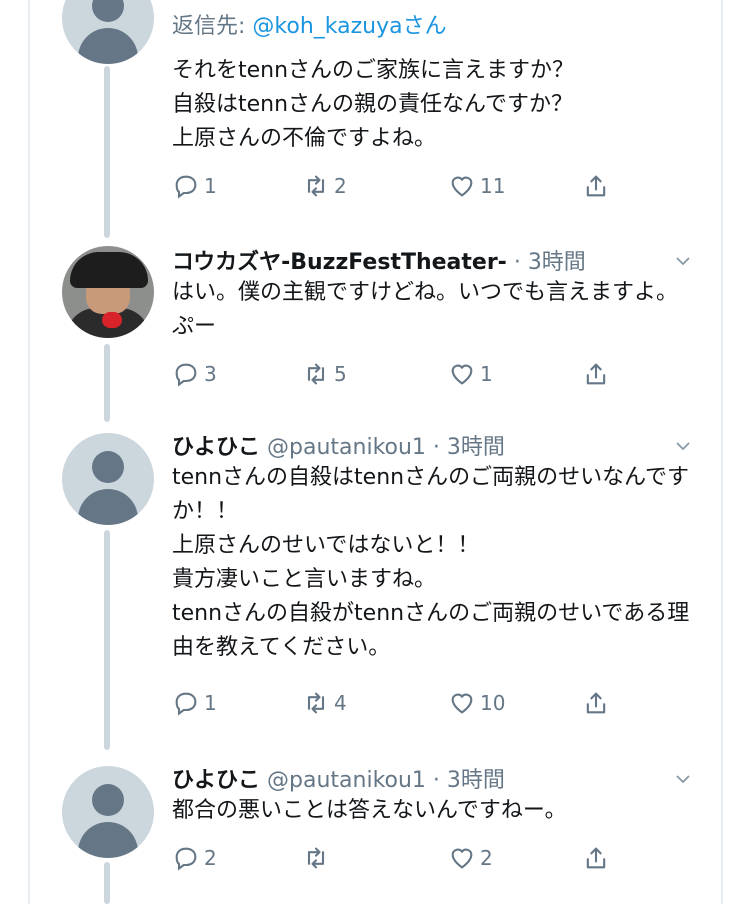 The width and height of the screenshot is (750, 904). What do you see at coordinates (476, 186) in the screenshot?
I see `like-button: 11` at bounding box center [476, 186].